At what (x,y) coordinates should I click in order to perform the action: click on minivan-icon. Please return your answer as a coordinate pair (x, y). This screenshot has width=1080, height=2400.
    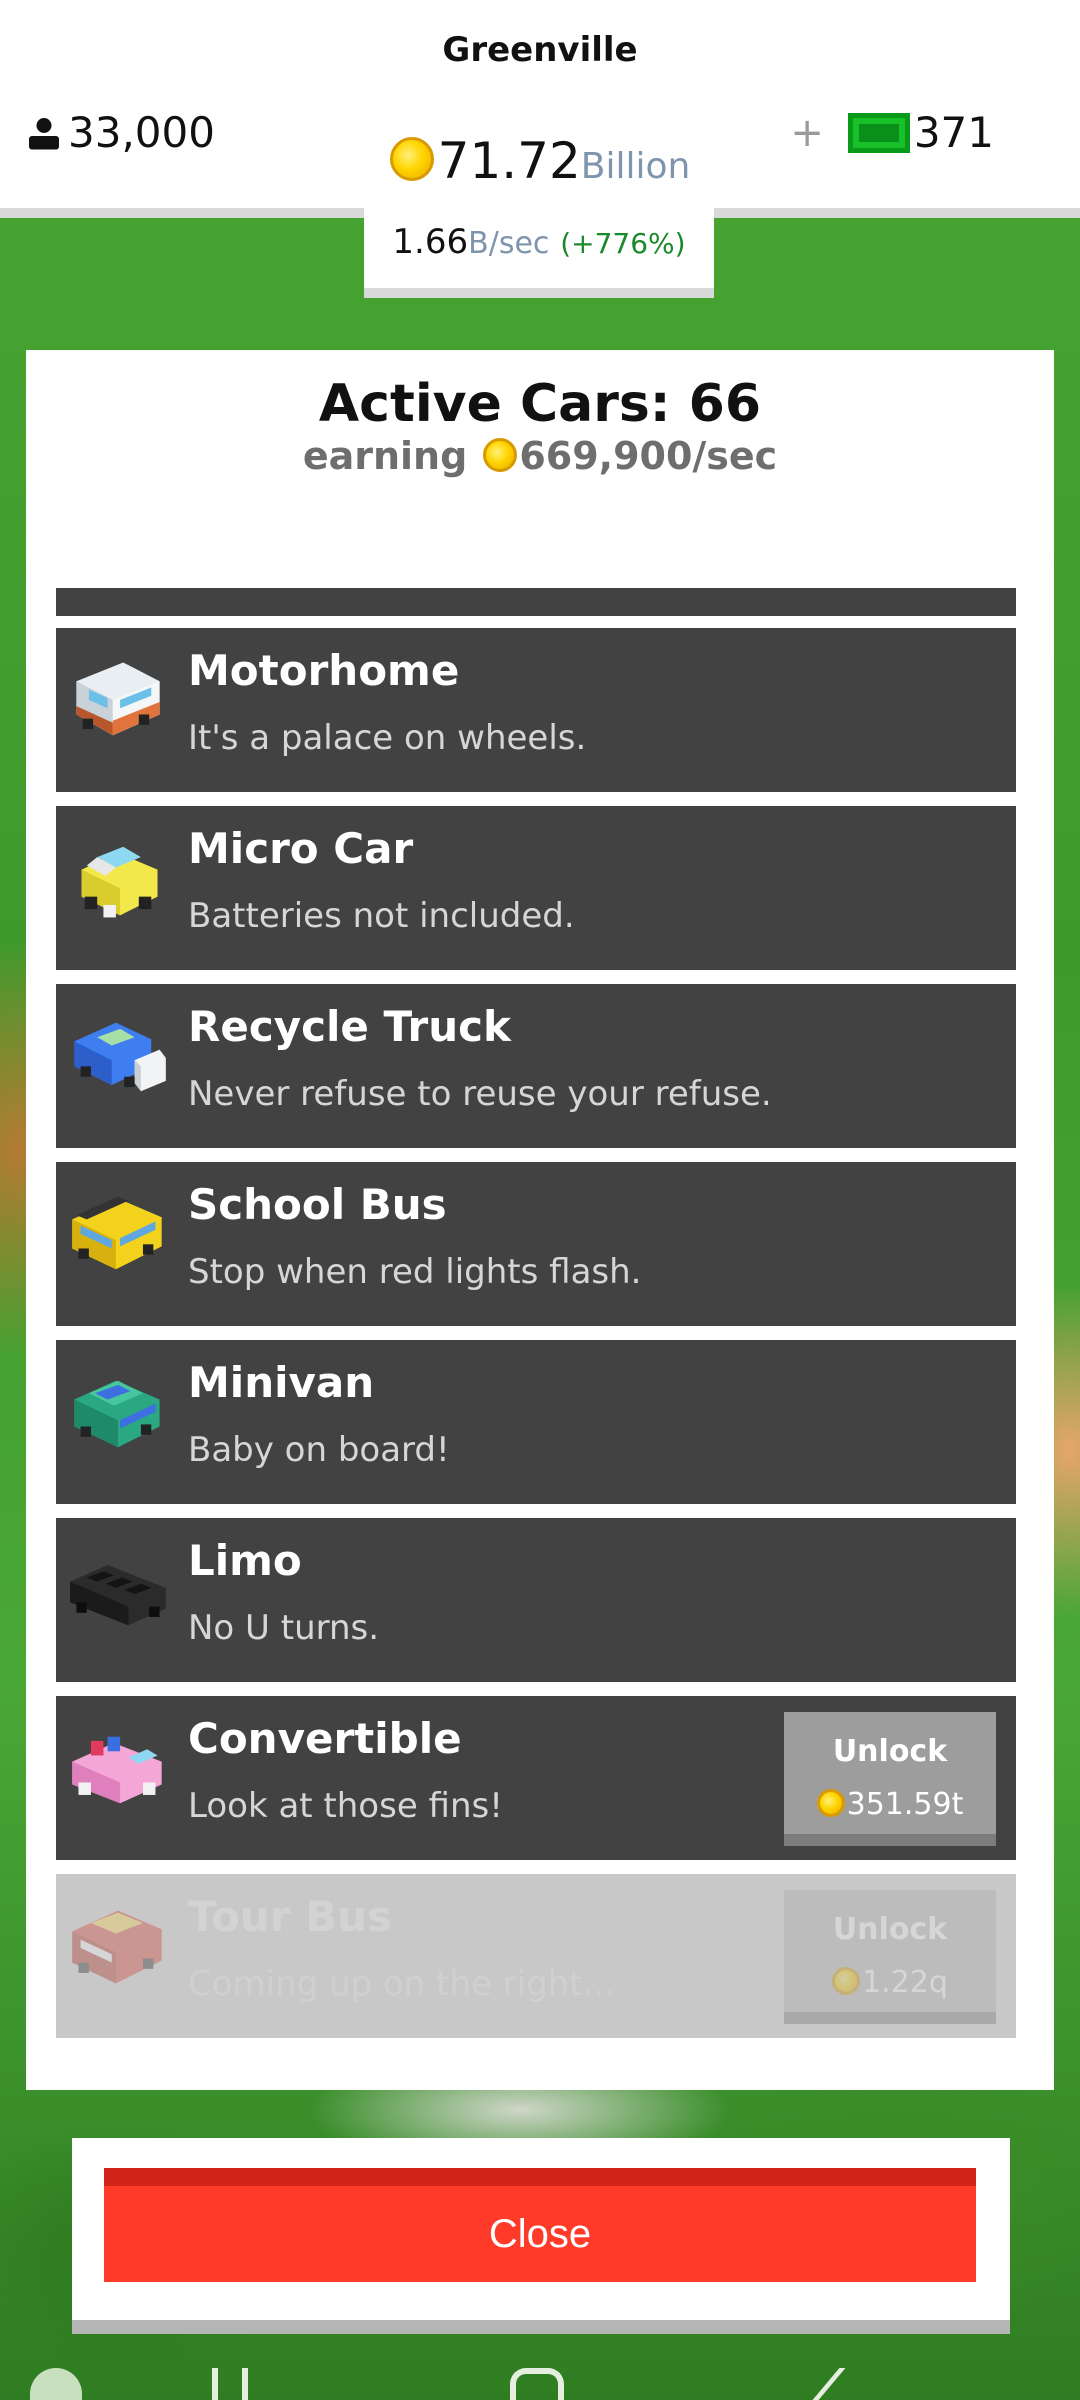
    Looking at the image, I should click on (117, 1414).